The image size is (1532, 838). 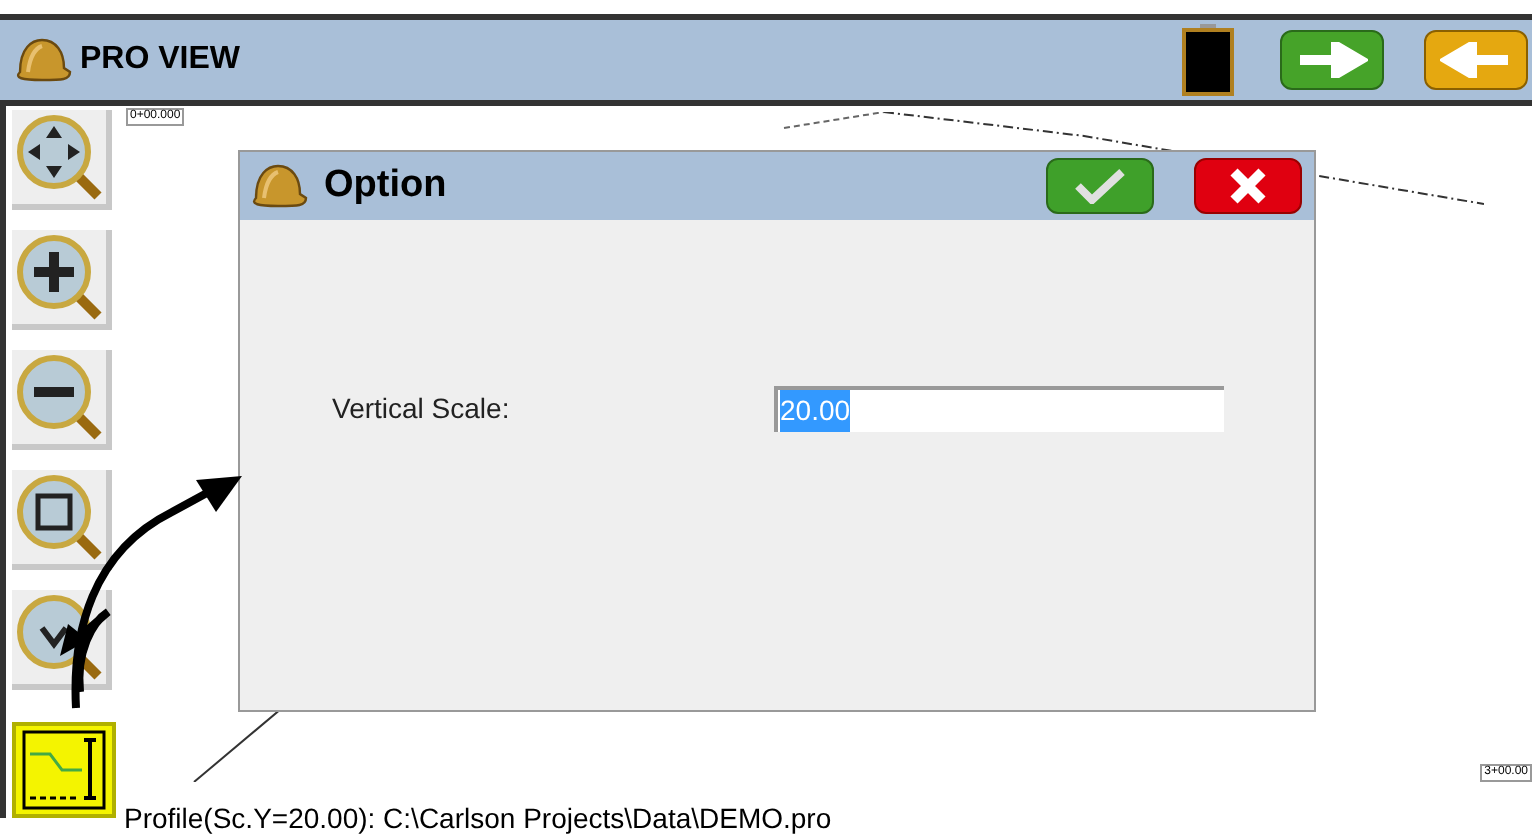 What do you see at coordinates (815, 410) in the screenshot?
I see `field-value: 20.00` at bounding box center [815, 410].